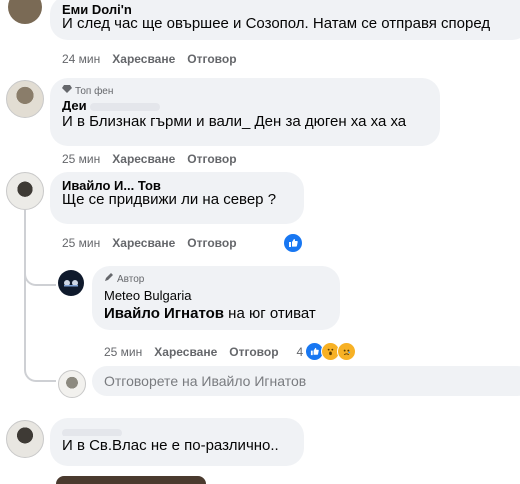 The height and width of the screenshot is (484, 520). I want to click on diamond-icon, so click(67, 91).